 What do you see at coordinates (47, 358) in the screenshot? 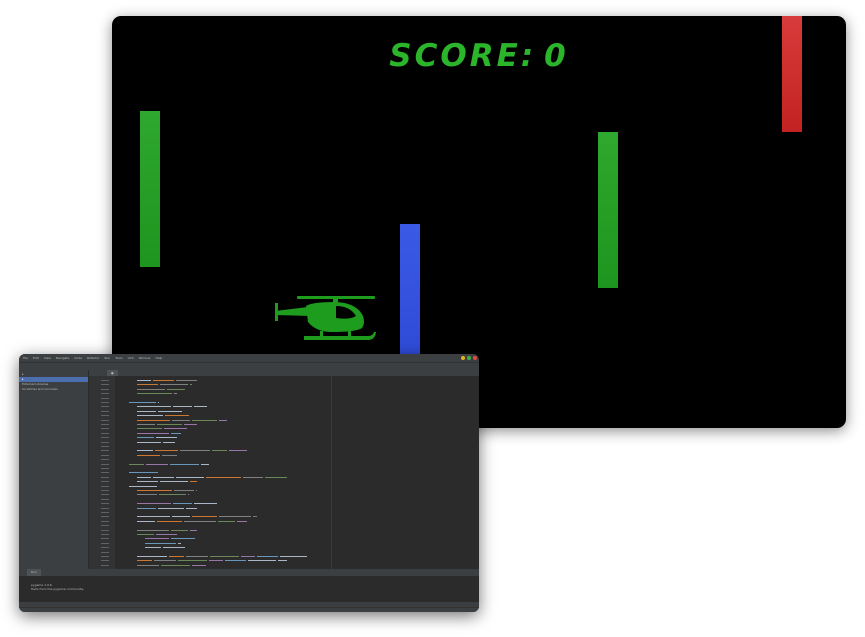
I see `menu-view: View` at bounding box center [47, 358].